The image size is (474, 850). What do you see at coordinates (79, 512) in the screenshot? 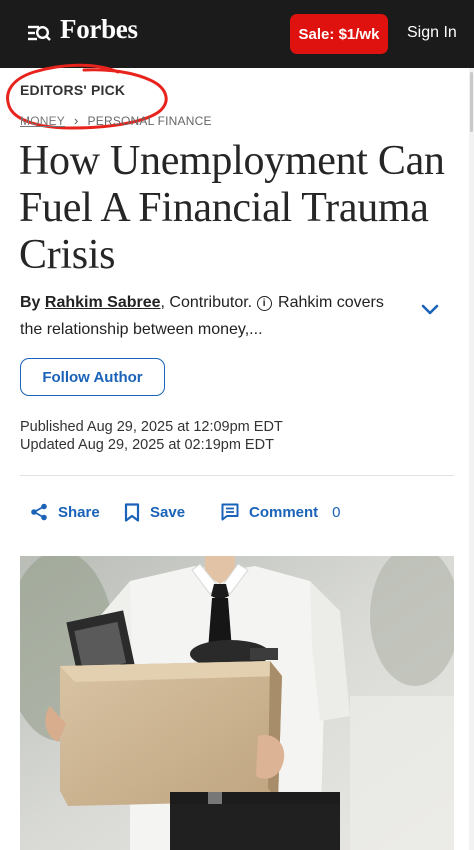
I see `share-label: Share` at bounding box center [79, 512].